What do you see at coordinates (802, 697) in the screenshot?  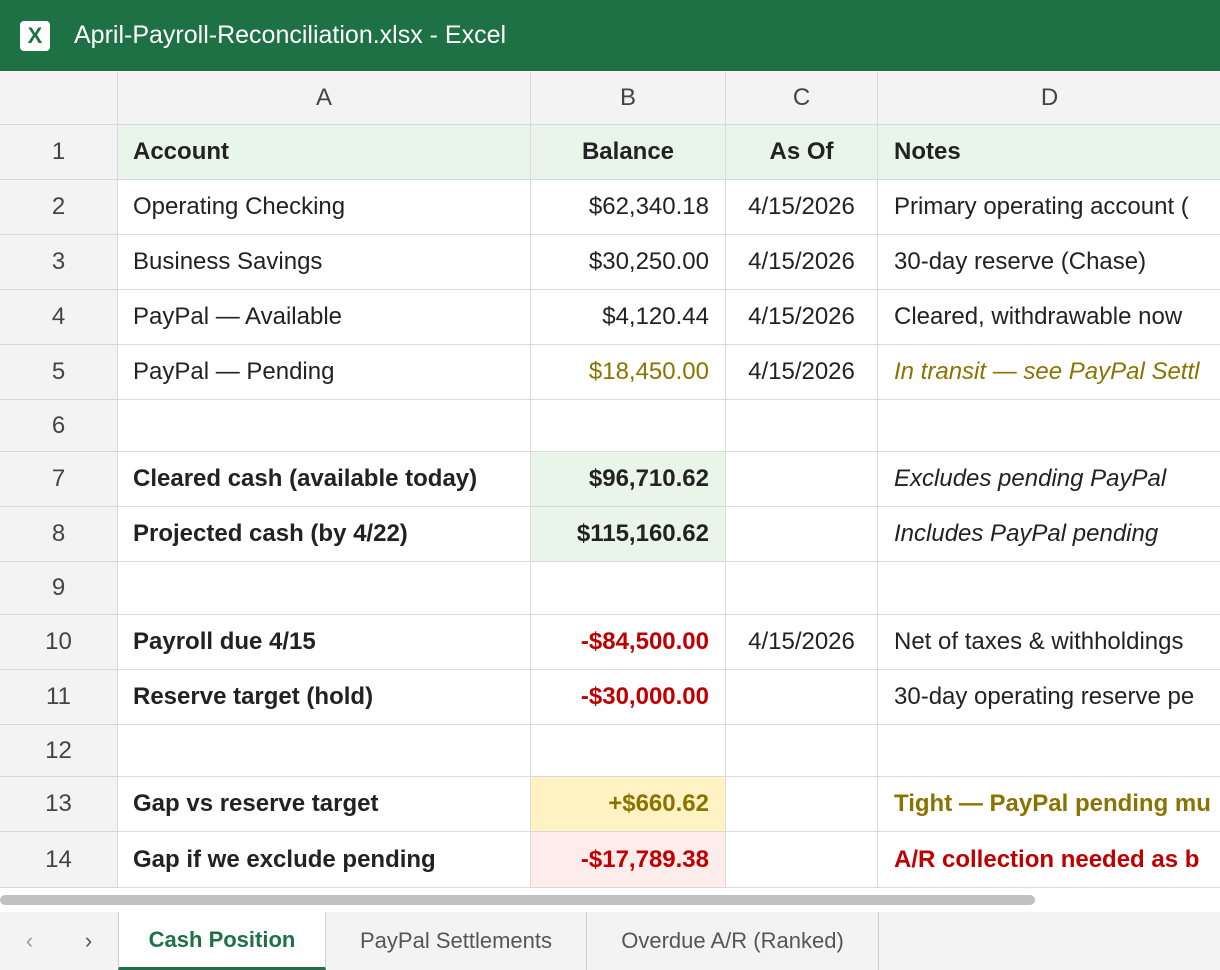 I see `cell-c11` at bounding box center [802, 697].